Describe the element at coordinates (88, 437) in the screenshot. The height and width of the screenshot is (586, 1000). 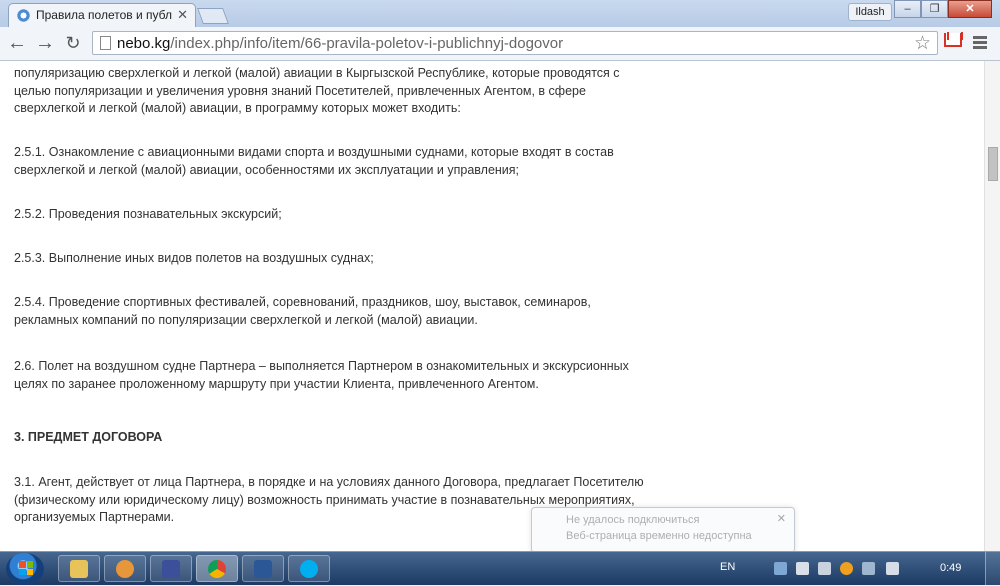
I see `section-heading: 3. ПРЕДМЕТ ДОГОВОРА` at that location.